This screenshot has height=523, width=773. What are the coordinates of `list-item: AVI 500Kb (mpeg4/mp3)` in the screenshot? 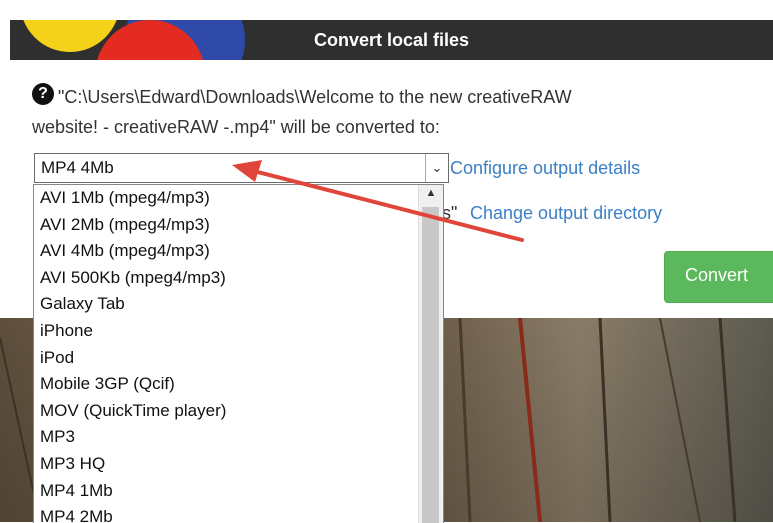 It's located at (225, 278).